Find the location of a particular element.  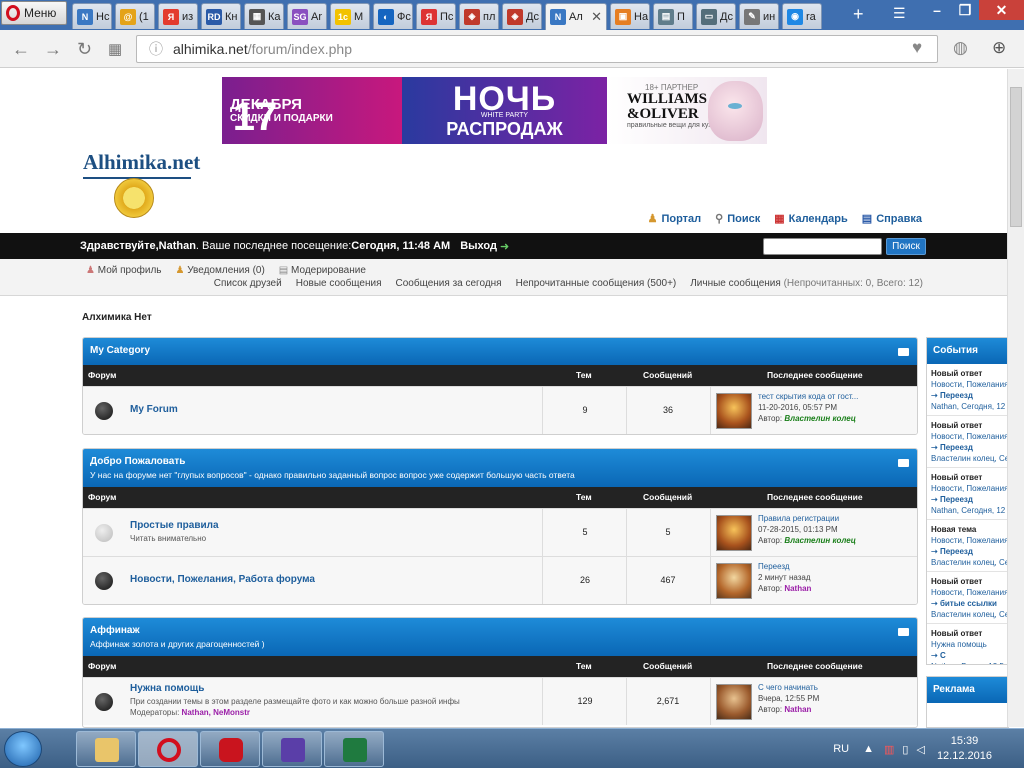

event-meta: Nathan, Вчера, 12:5 is located at coordinates (967, 662).